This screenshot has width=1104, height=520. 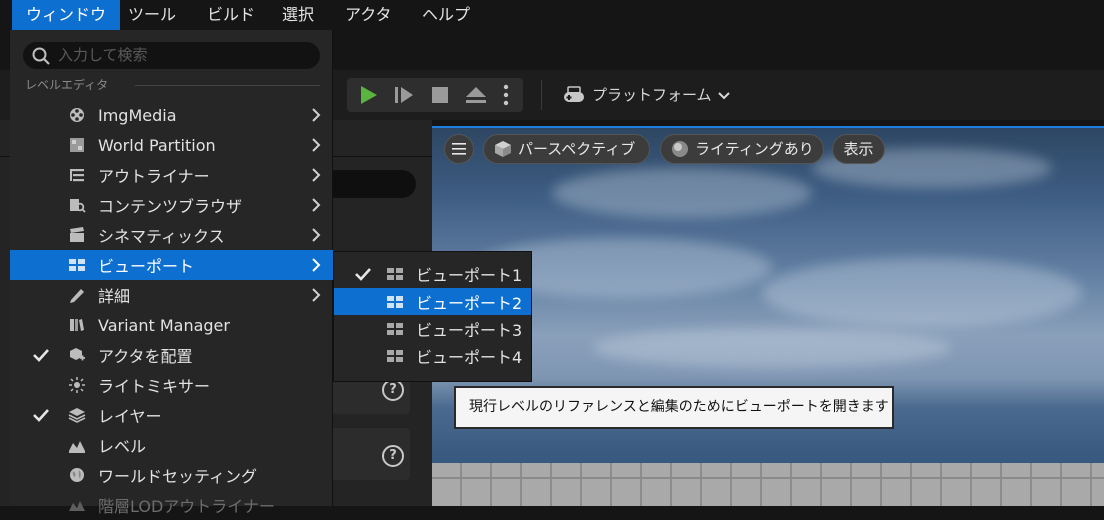 What do you see at coordinates (227, 85) in the screenshot?
I see `section-divider` at bounding box center [227, 85].